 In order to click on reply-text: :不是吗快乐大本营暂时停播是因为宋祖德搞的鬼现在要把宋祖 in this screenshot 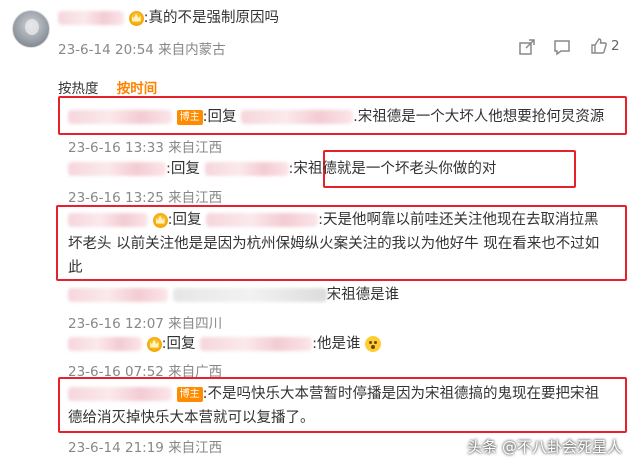, I will do `click(400, 394)`.